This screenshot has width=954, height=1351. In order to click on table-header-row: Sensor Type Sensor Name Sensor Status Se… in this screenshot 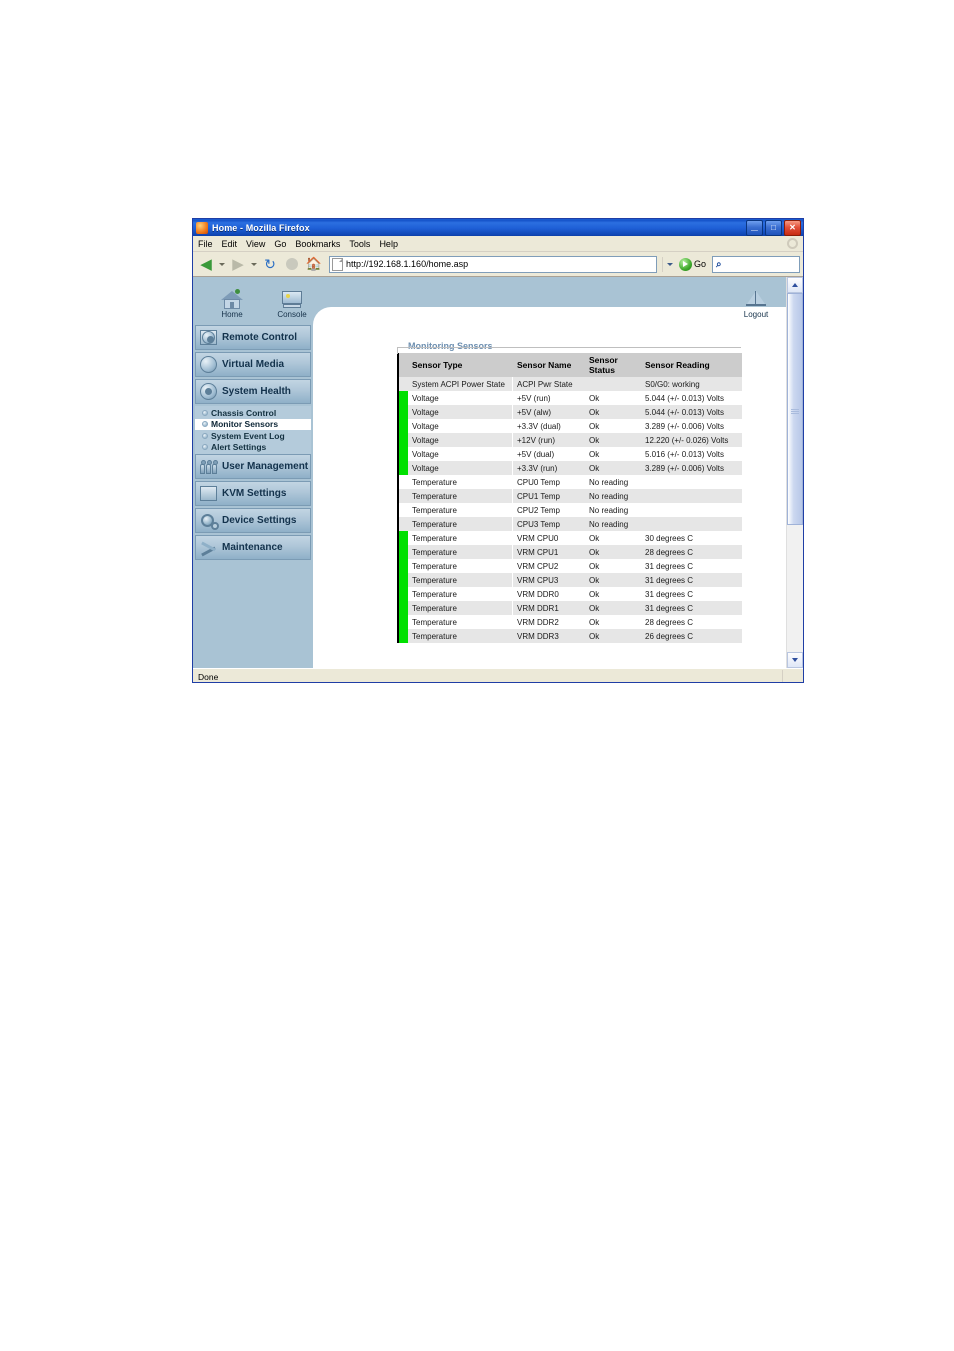, I will do `click(570, 365)`.